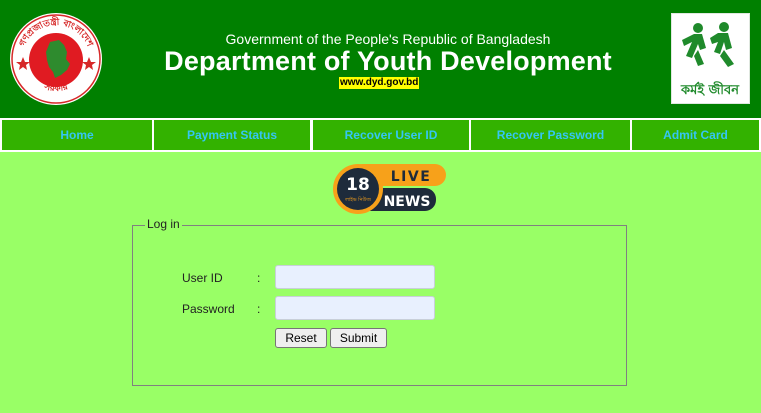 Image resolution: width=761 pixels, height=413 pixels. Describe the element at coordinates (391, 135) in the screenshot. I see `nav-item-recover-user-id: Recover User ID` at that location.